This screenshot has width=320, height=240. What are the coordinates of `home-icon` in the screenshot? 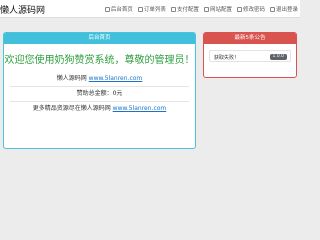 It's located at (107, 9).